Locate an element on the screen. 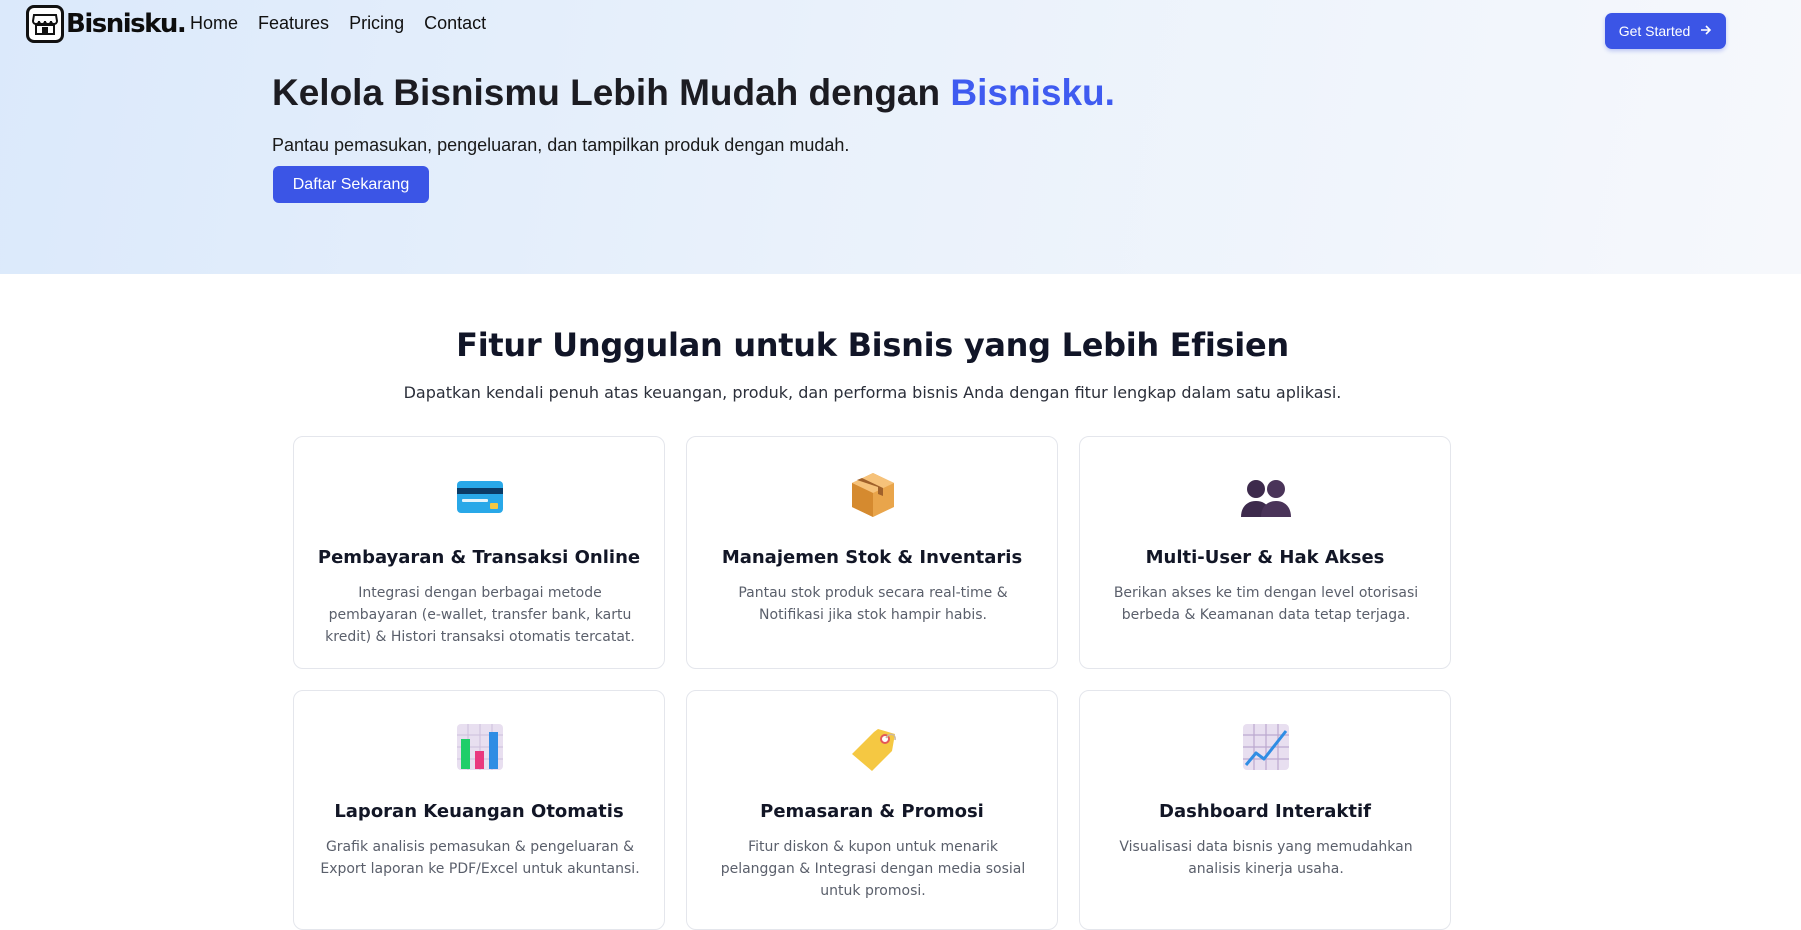  hero-title-accent: Bisnisku. is located at coordinates (1032, 92).